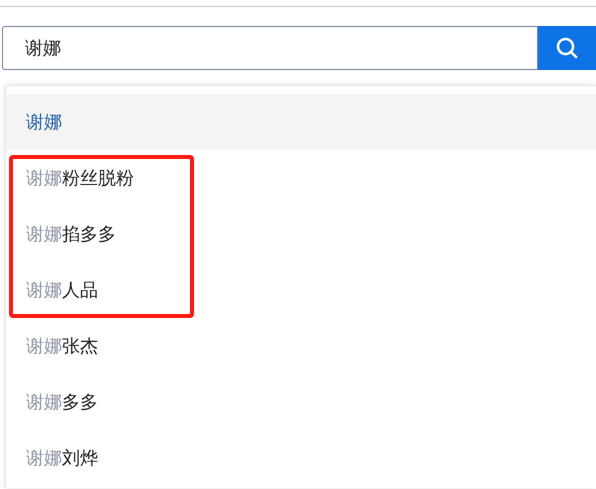  Describe the element at coordinates (301, 234) in the screenshot. I see `suggestion-item: 谢娜掐多多` at that location.